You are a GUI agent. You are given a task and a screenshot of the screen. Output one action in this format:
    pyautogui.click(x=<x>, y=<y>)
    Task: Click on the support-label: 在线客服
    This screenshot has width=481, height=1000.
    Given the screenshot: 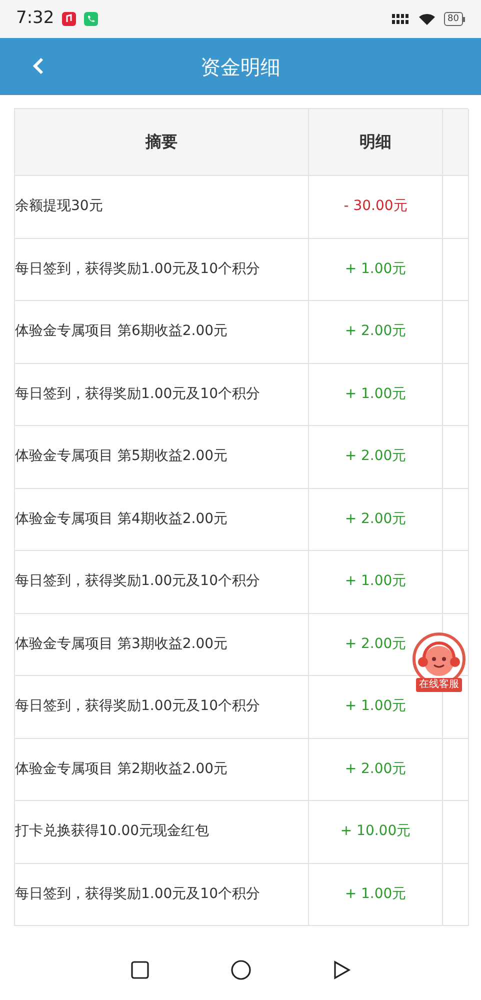 What is the action you would take?
    pyautogui.click(x=439, y=685)
    